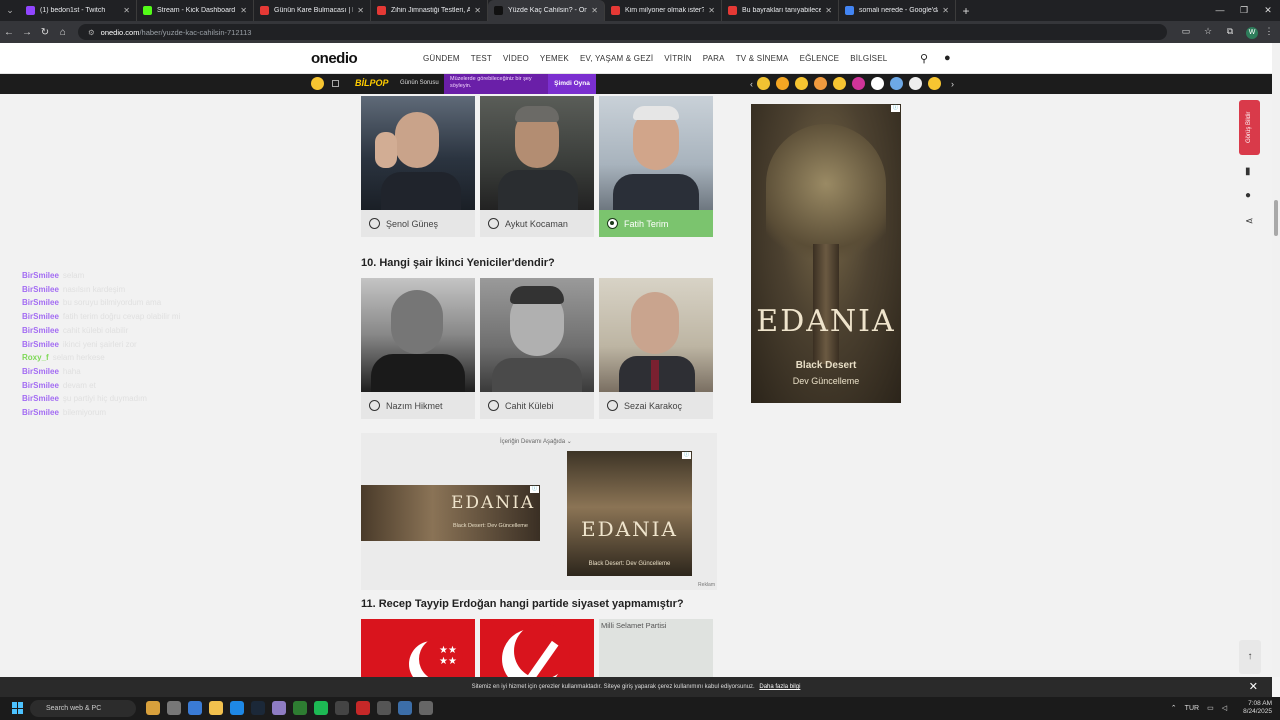 This screenshot has width=1280, height=720. What do you see at coordinates (1253, 708) in the screenshot?
I see `clock: 7:08 AM 8/24/2025` at bounding box center [1253, 708].